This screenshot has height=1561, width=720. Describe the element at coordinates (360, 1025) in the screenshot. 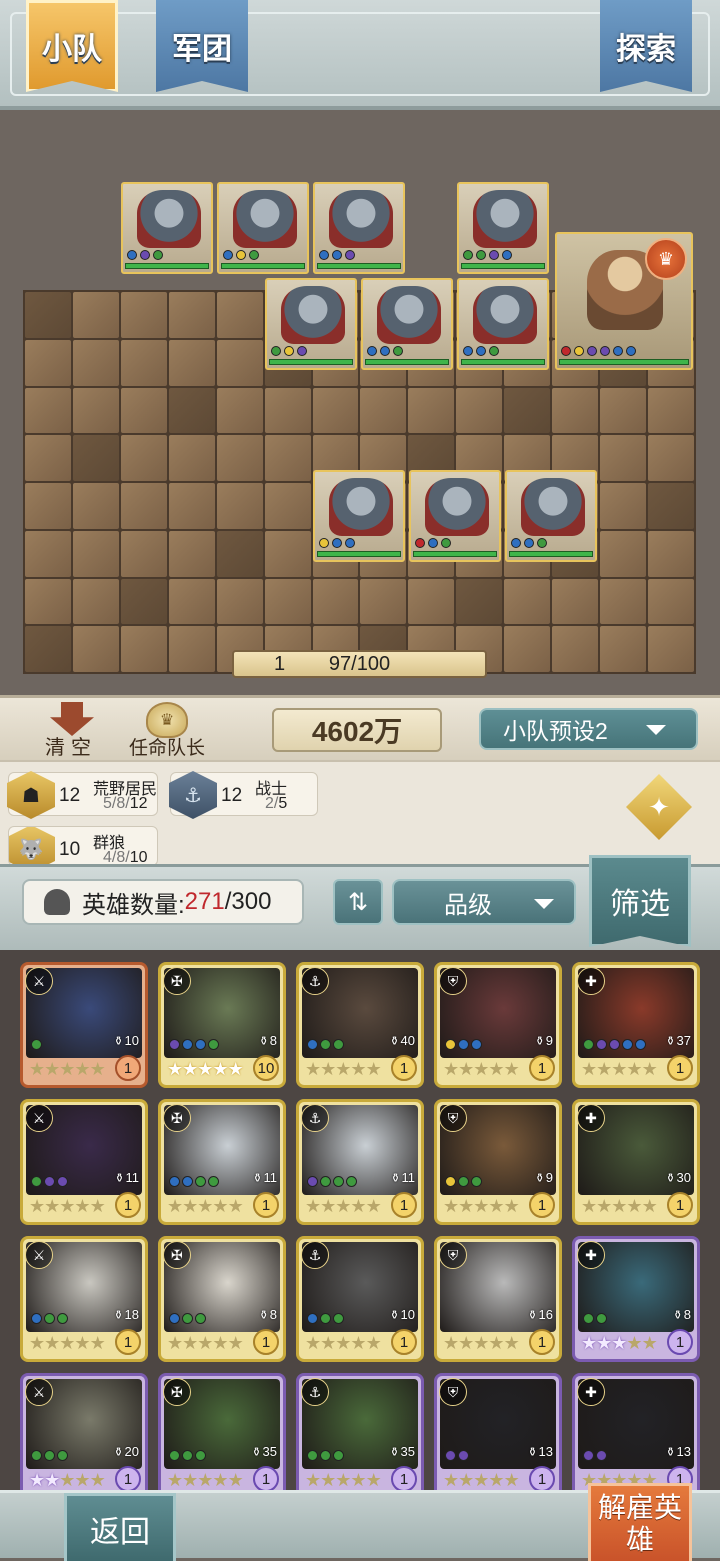

I see `hero-card: ⚓40★★★★★1` at that location.